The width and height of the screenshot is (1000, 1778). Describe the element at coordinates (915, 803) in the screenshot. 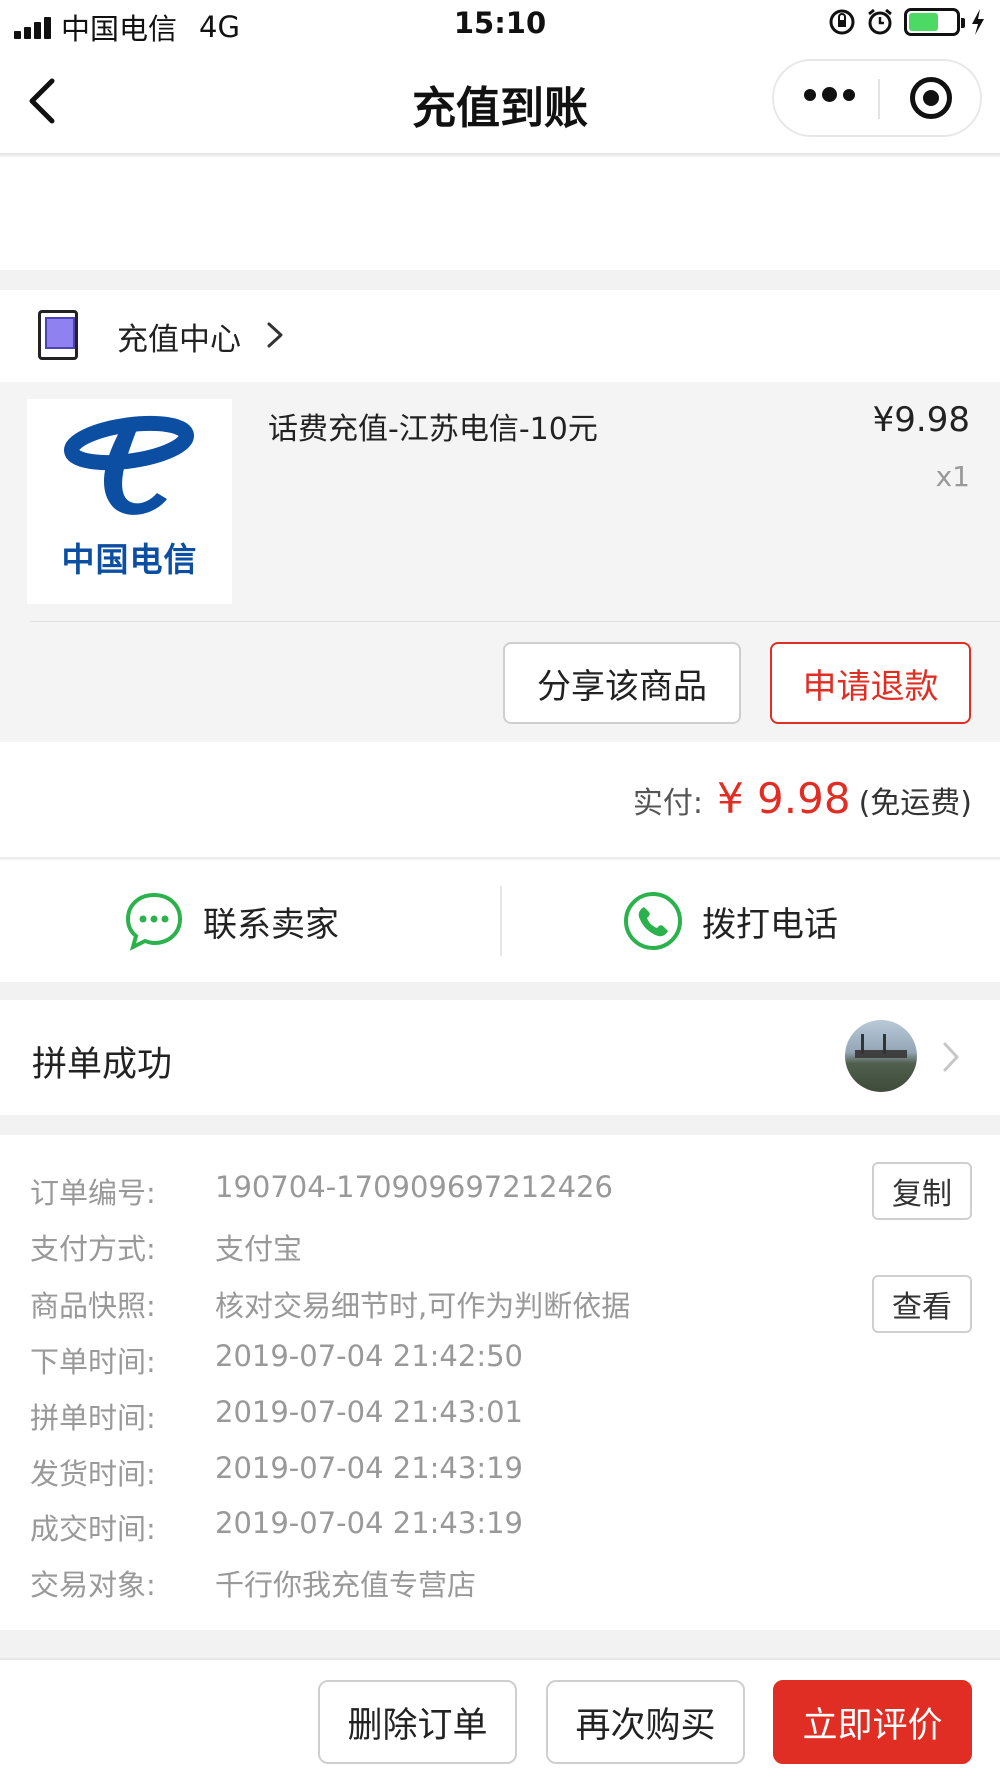

I see `shipping-note: (免运费)` at that location.